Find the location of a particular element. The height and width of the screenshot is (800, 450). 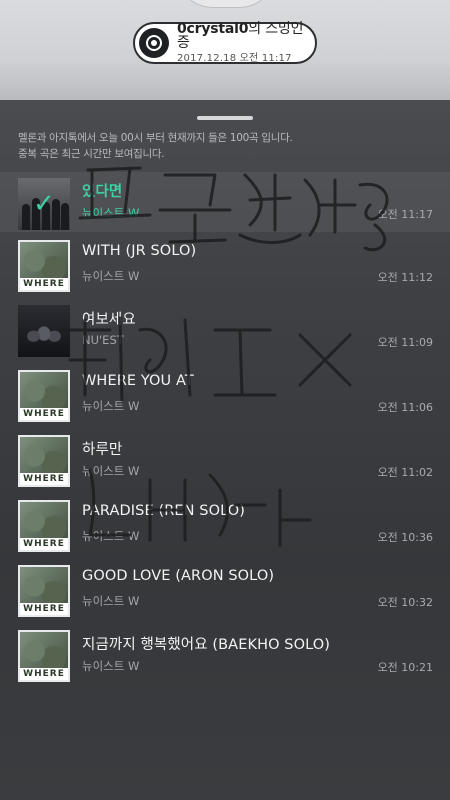

song-title: 지금까지 행복했어요 (BAEKHO SOLO) is located at coordinates (206, 645).